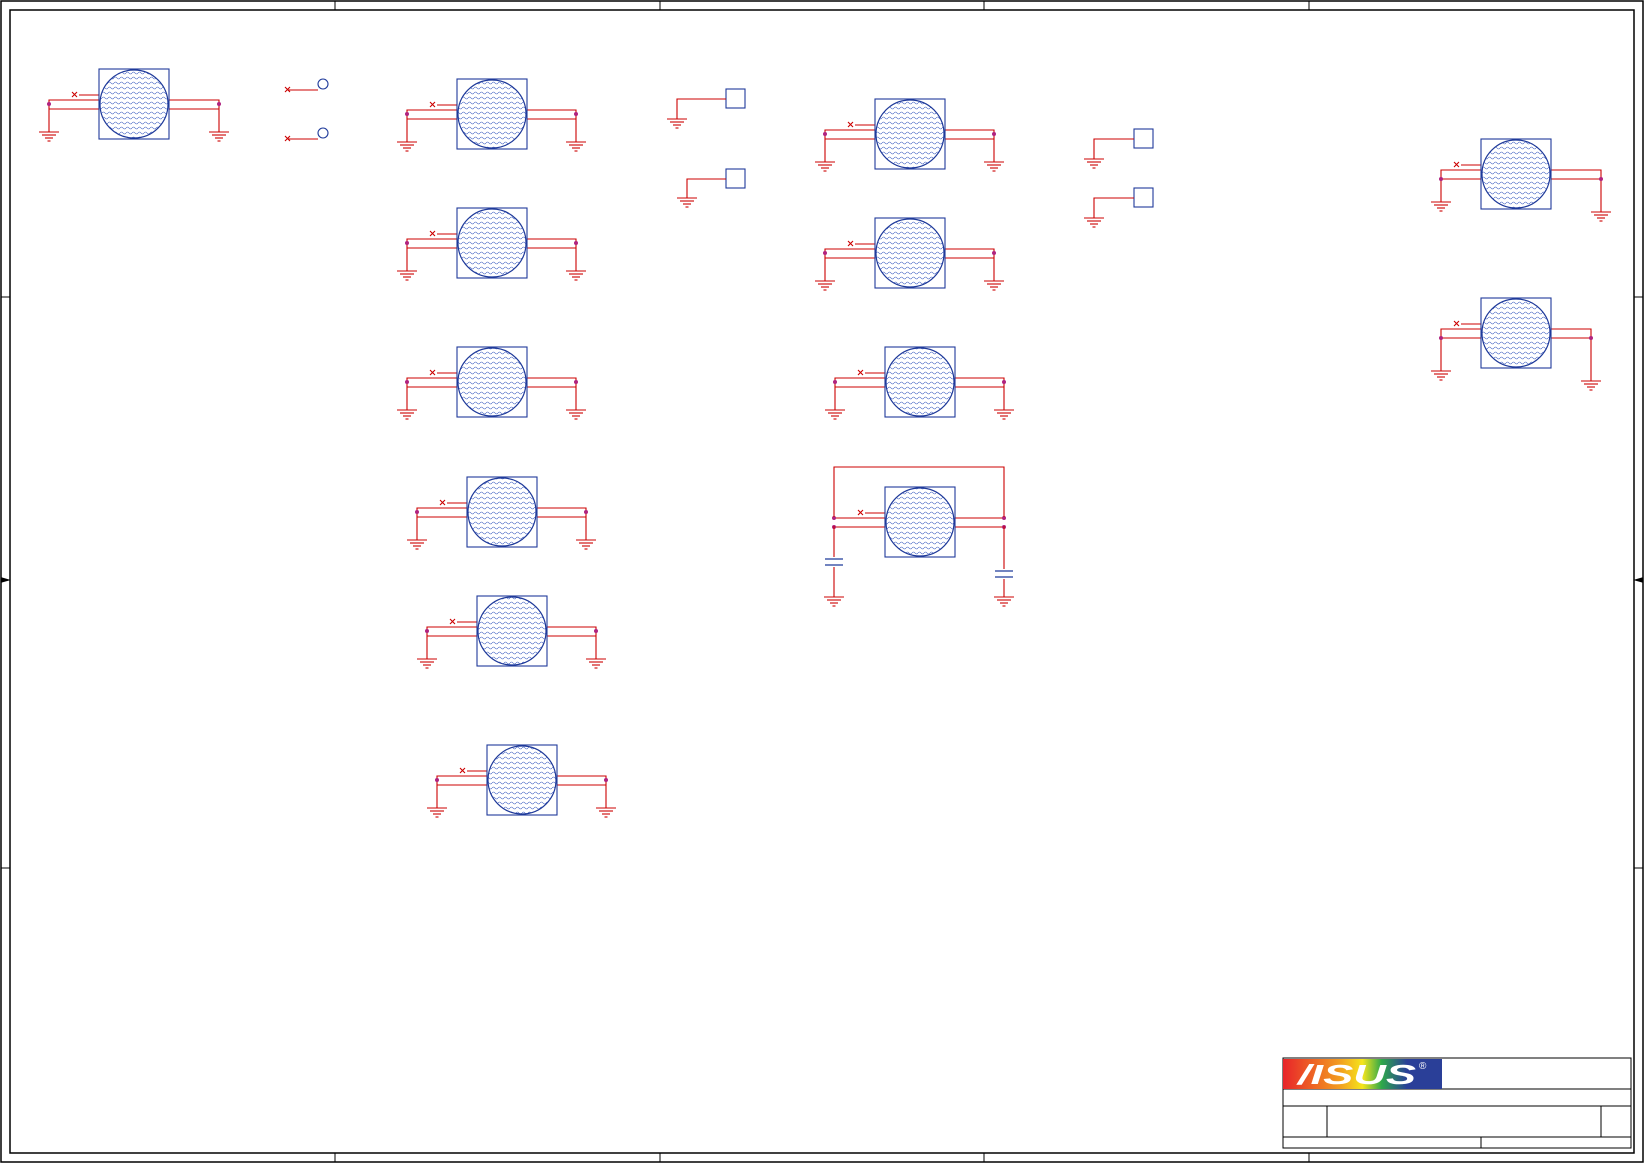  I want to click on logo-text: /ISUS, so click(1356, 1074).